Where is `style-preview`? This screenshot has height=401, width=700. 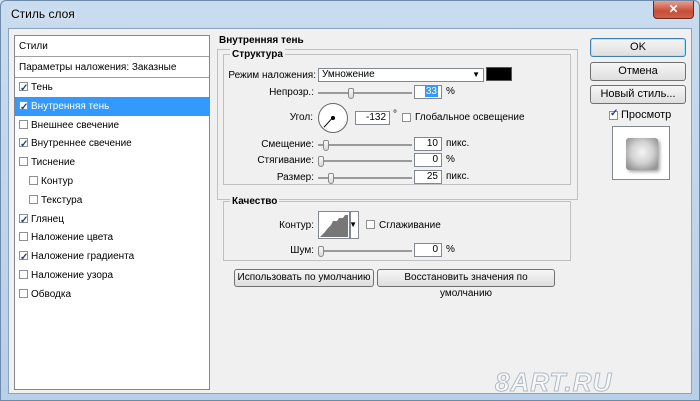 style-preview is located at coordinates (641, 153).